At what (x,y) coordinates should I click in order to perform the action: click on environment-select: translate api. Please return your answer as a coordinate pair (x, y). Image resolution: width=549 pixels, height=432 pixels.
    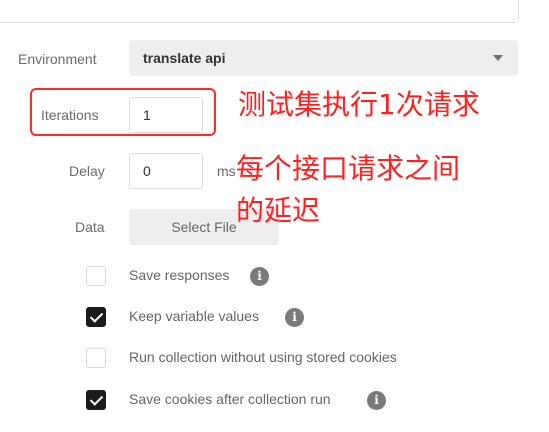
    Looking at the image, I should click on (323, 58).